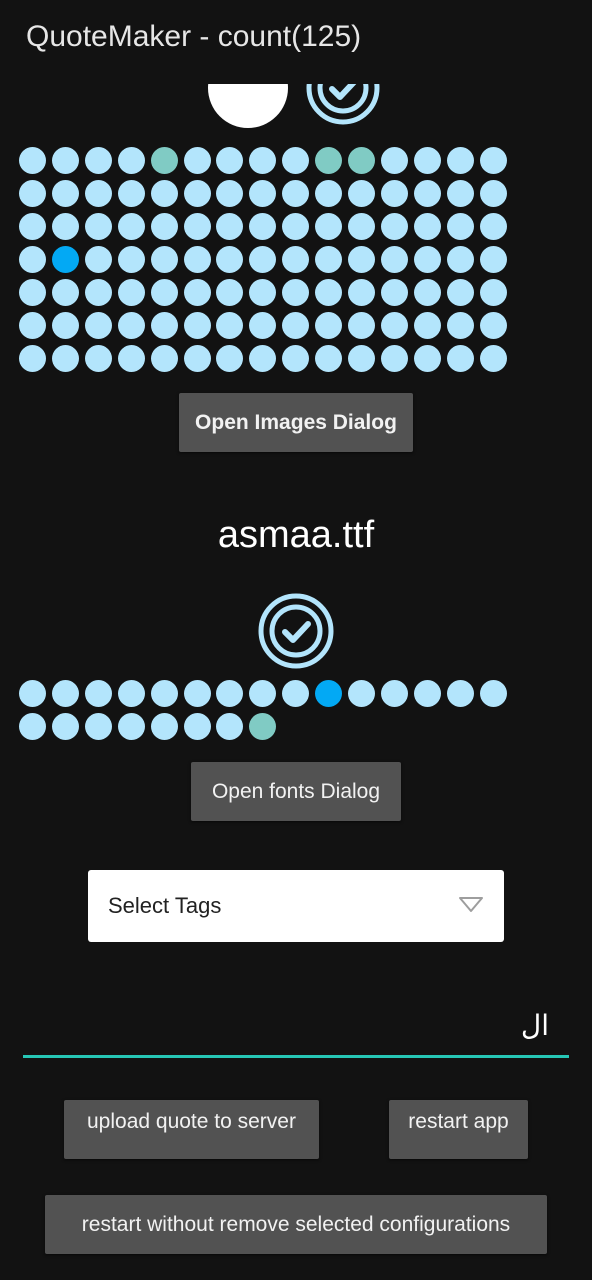  Describe the element at coordinates (296, 906) in the screenshot. I see `select-tags-dropdown: Select Tags` at that location.